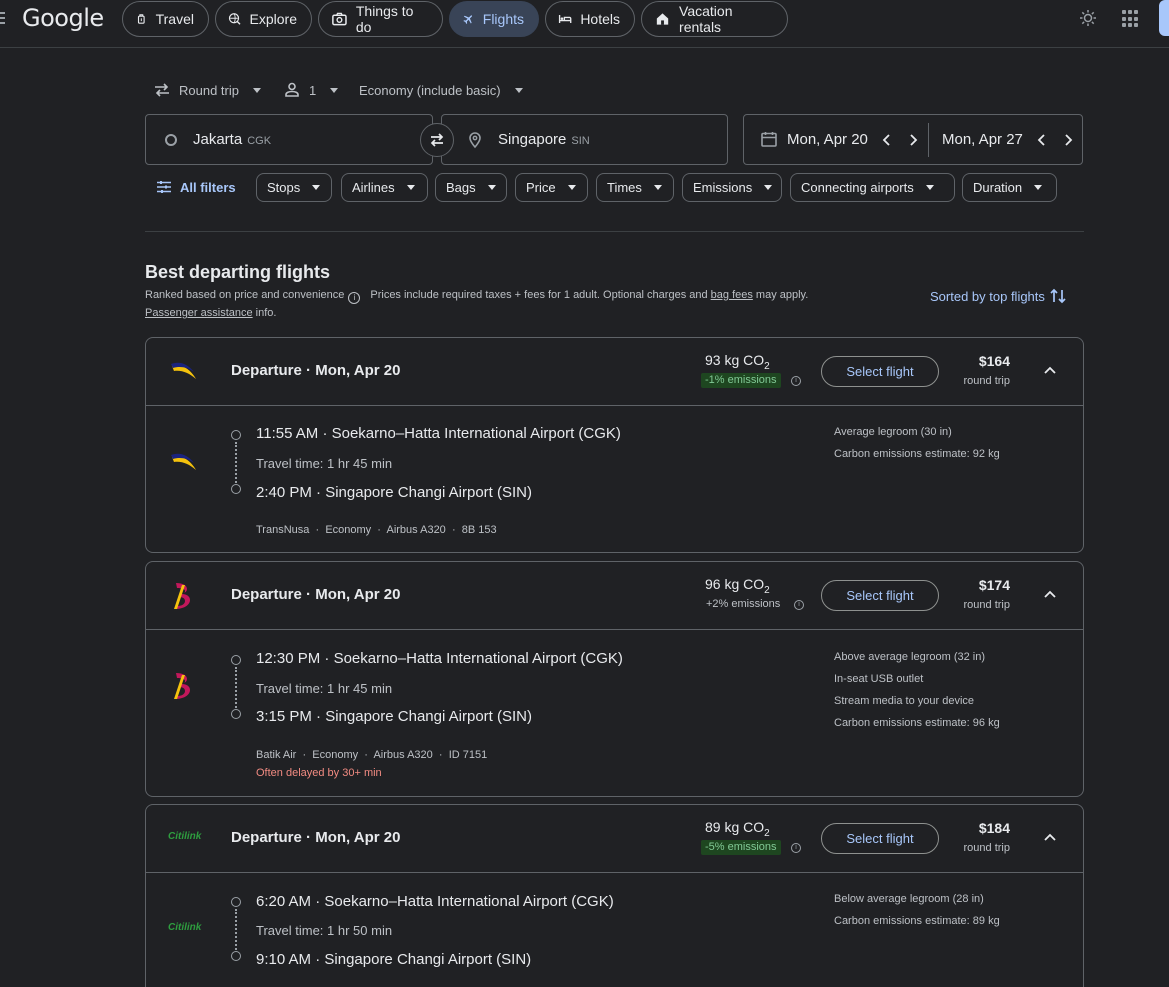 The image size is (1169, 987). I want to click on filter-emissions: Emissions, so click(732, 187).